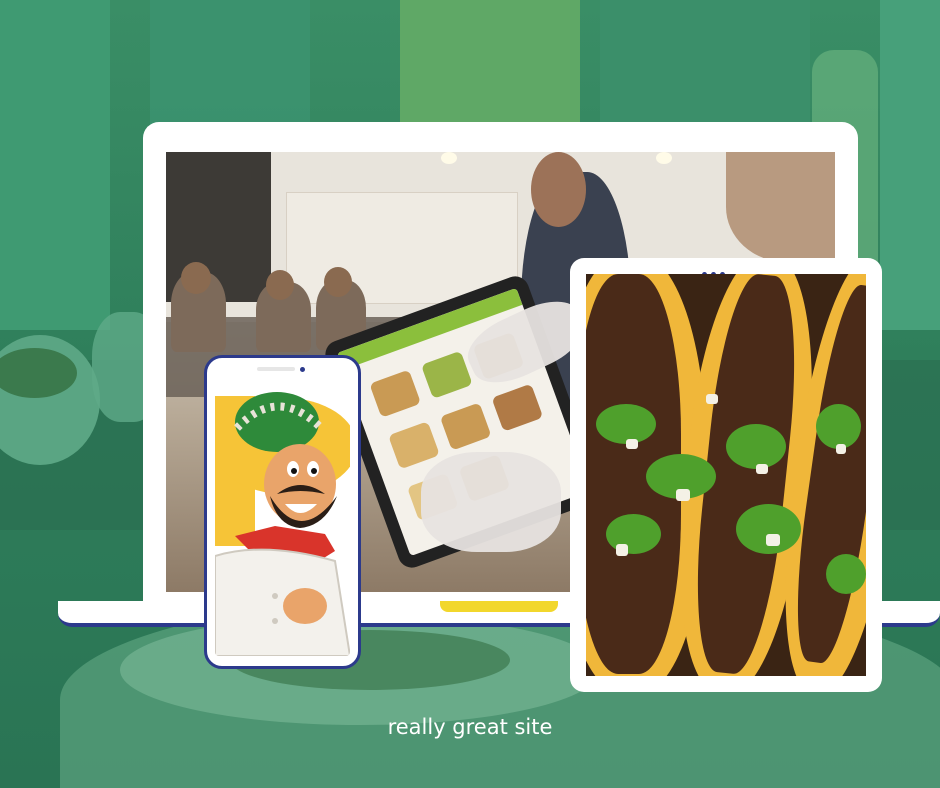 The height and width of the screenshot is (788, 940). Describe the element at coordinates (499, 606) in the screenshot. I see `laptop-notch` at that location.